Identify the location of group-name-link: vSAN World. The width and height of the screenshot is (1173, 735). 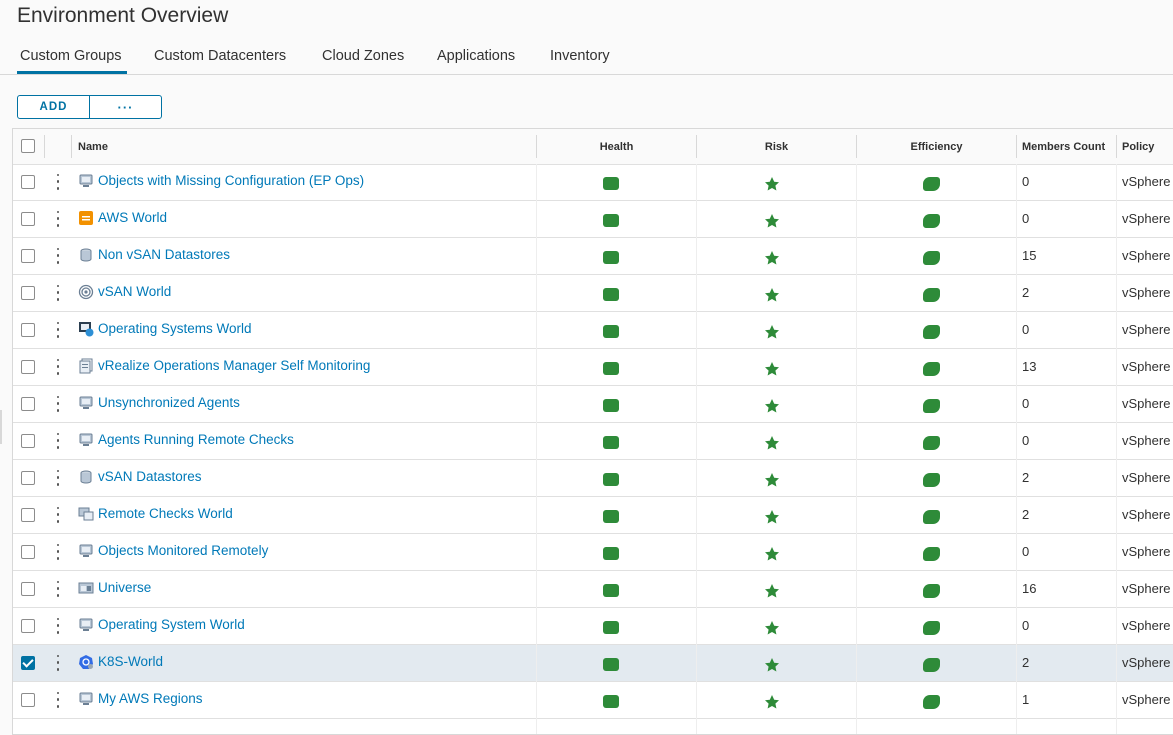
(134, 291).